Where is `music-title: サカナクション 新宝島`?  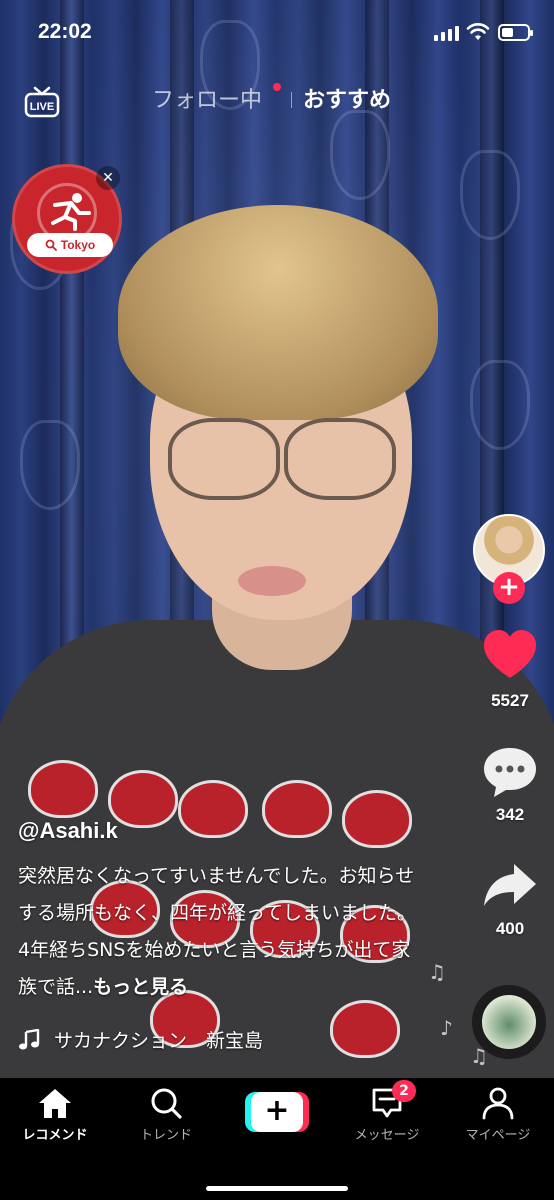
music-title: サカナクション 新宝島 is located at coordinates (159, 1041).